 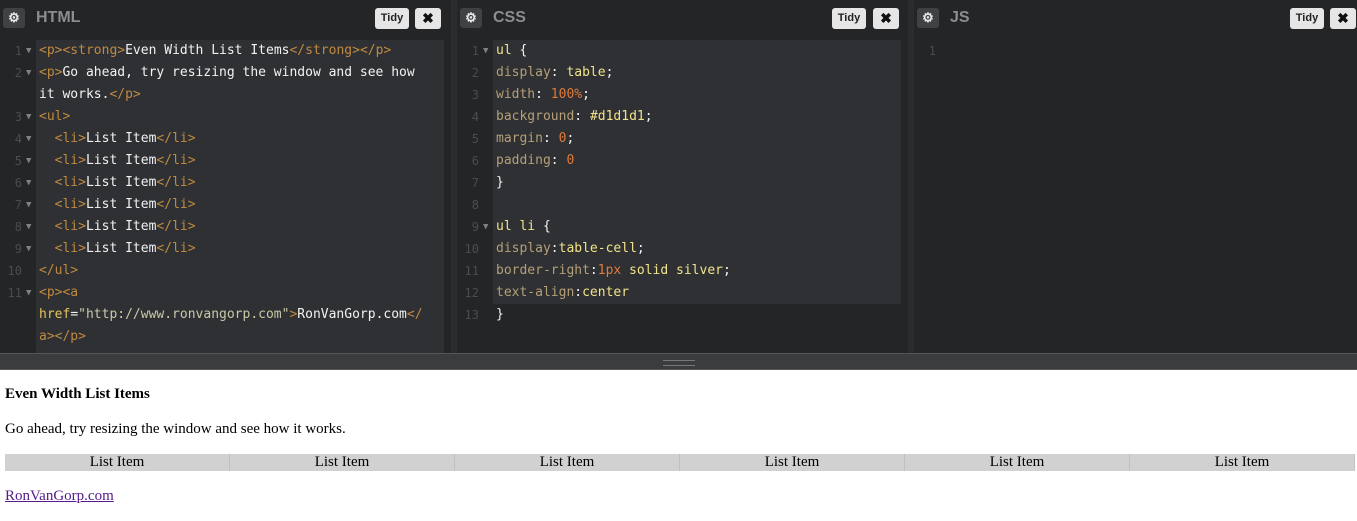 I want to click on html-code-line: 5 ▼ <li>List Item</li>, so click(x=225, y=161).